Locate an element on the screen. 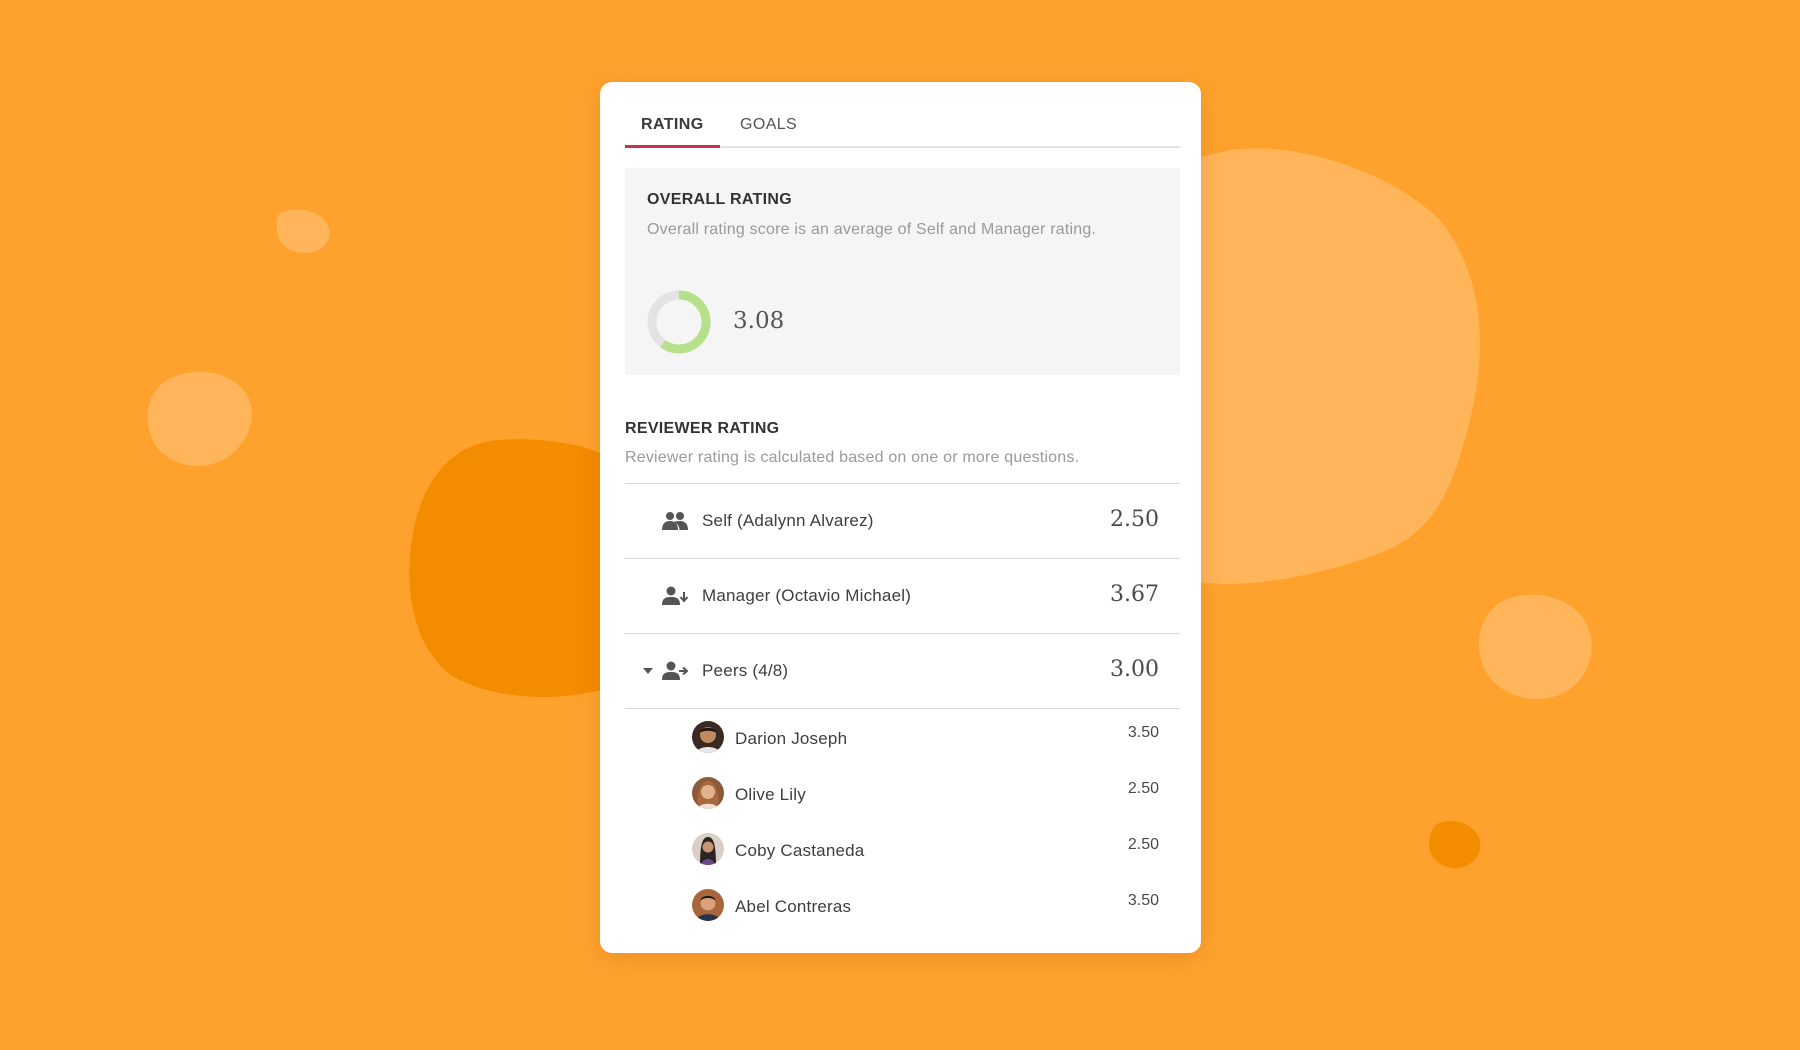  background-blob-small-dark is located at coordinates (1454, 844).